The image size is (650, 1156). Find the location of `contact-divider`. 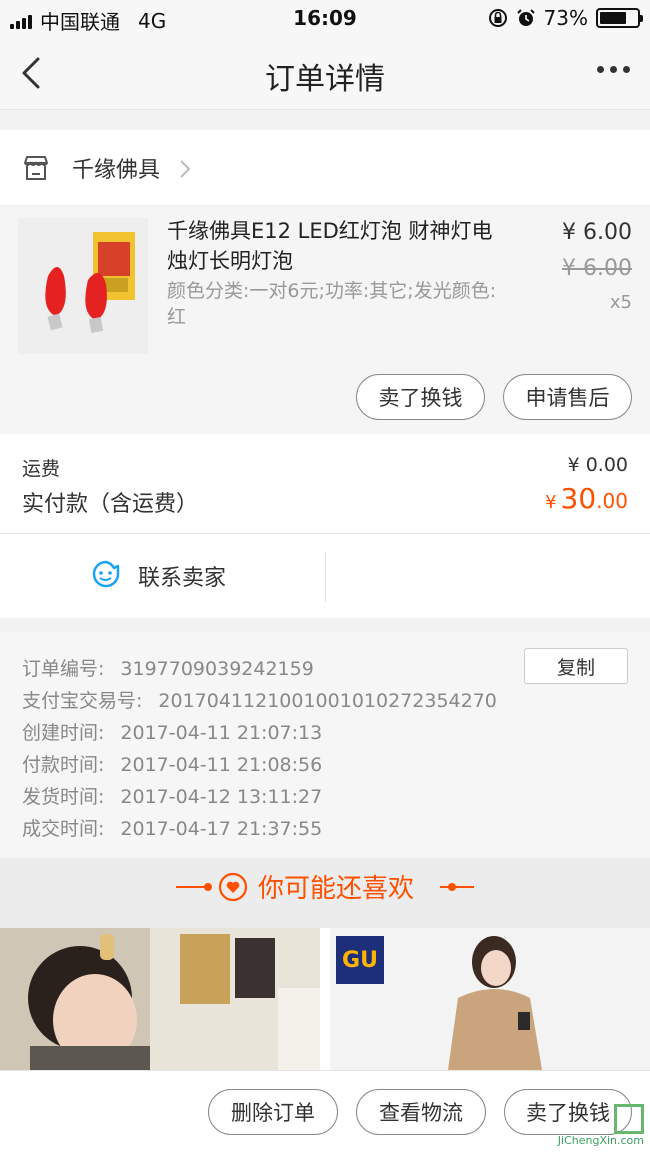

contact-divider is located at coordinates (325, 577).